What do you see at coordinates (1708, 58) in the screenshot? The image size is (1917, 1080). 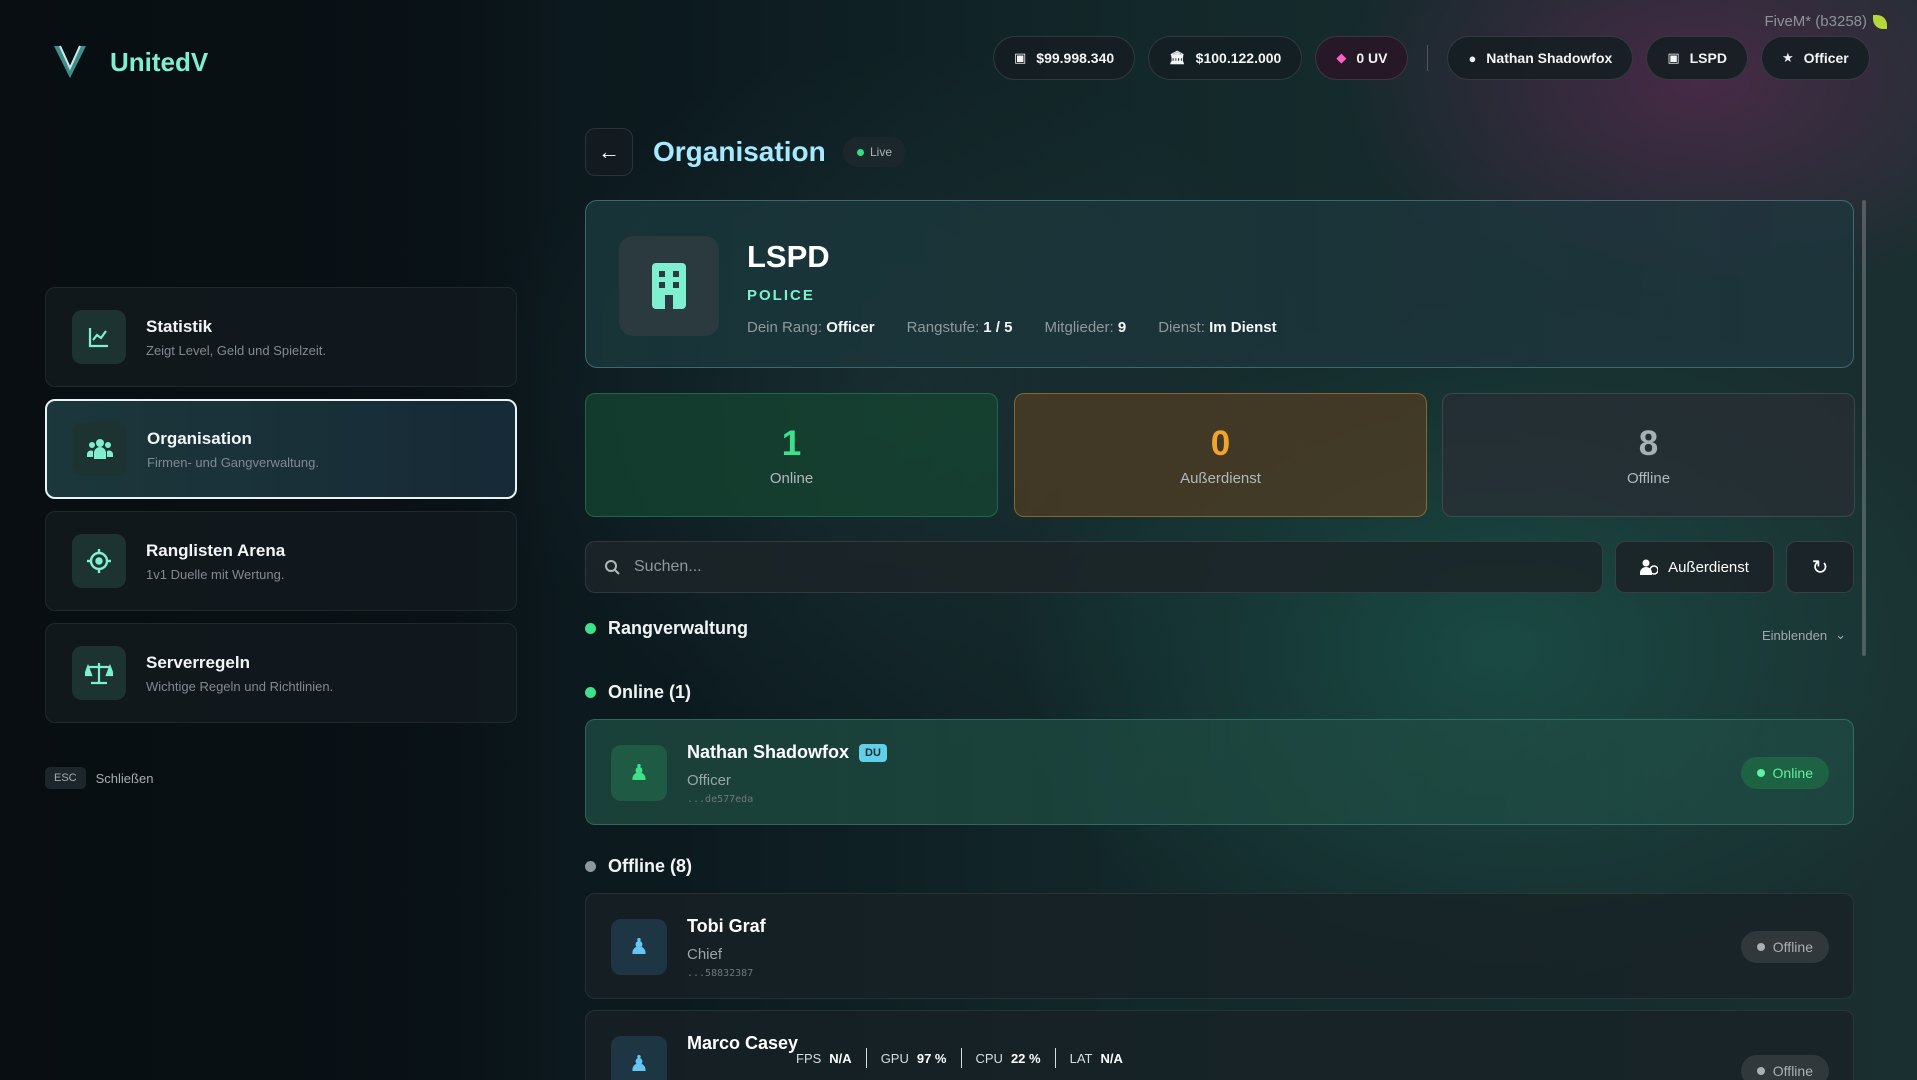 I see `org-chip-value: LSPD` at bounding box center [1708, 58].